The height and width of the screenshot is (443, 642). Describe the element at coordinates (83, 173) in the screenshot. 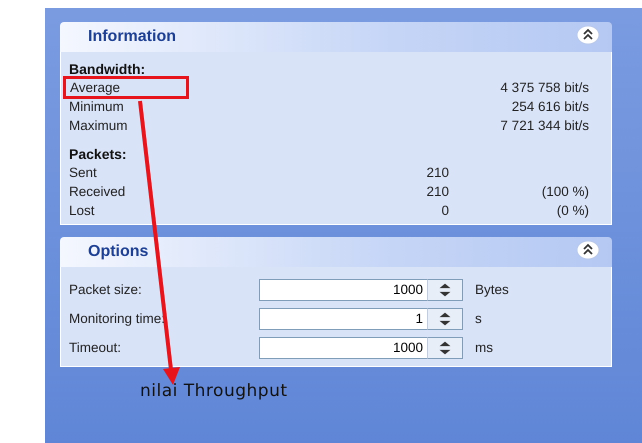

I see `stat-label: Sent` at that location.